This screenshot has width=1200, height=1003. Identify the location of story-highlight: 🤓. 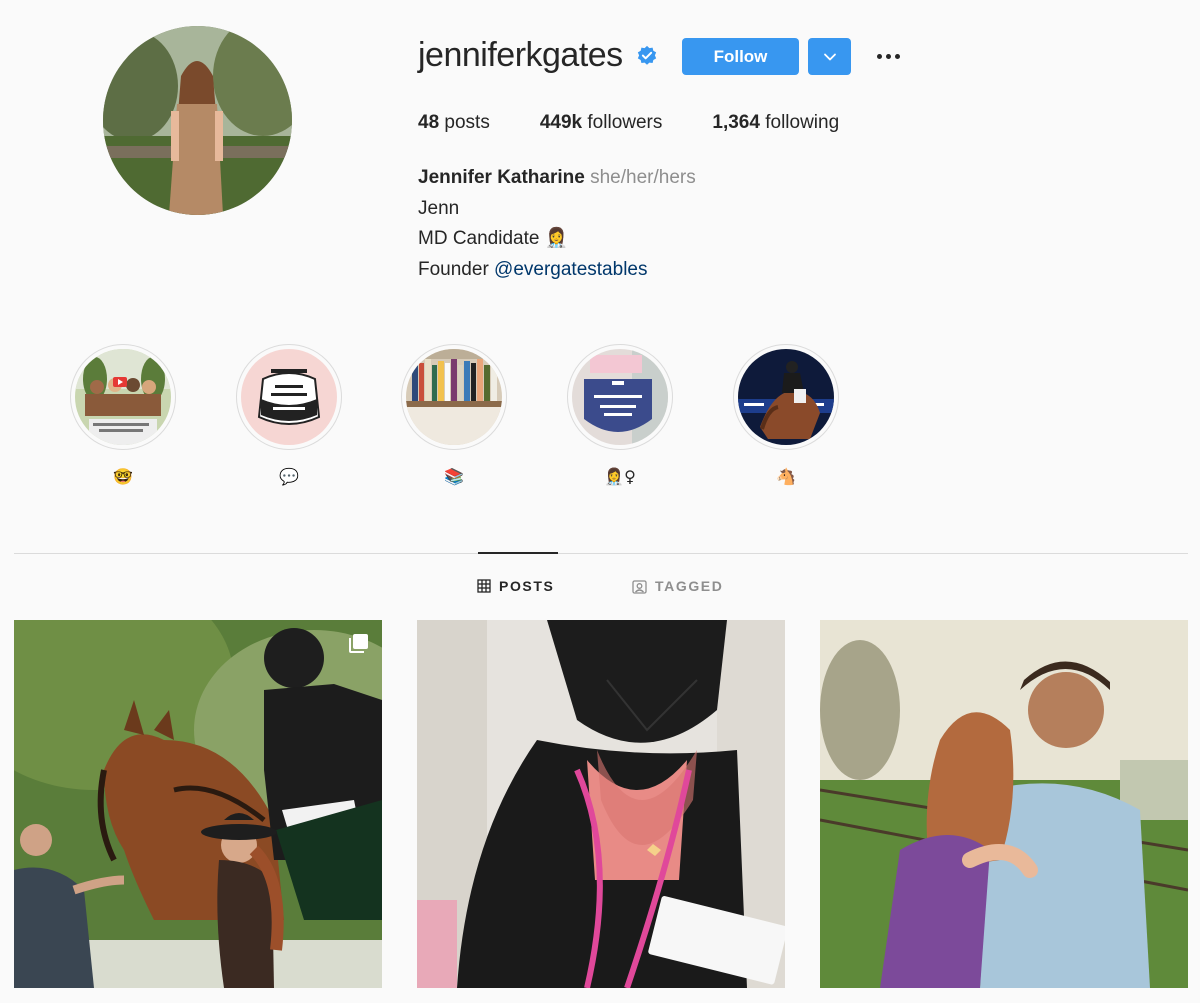
(123, 415).